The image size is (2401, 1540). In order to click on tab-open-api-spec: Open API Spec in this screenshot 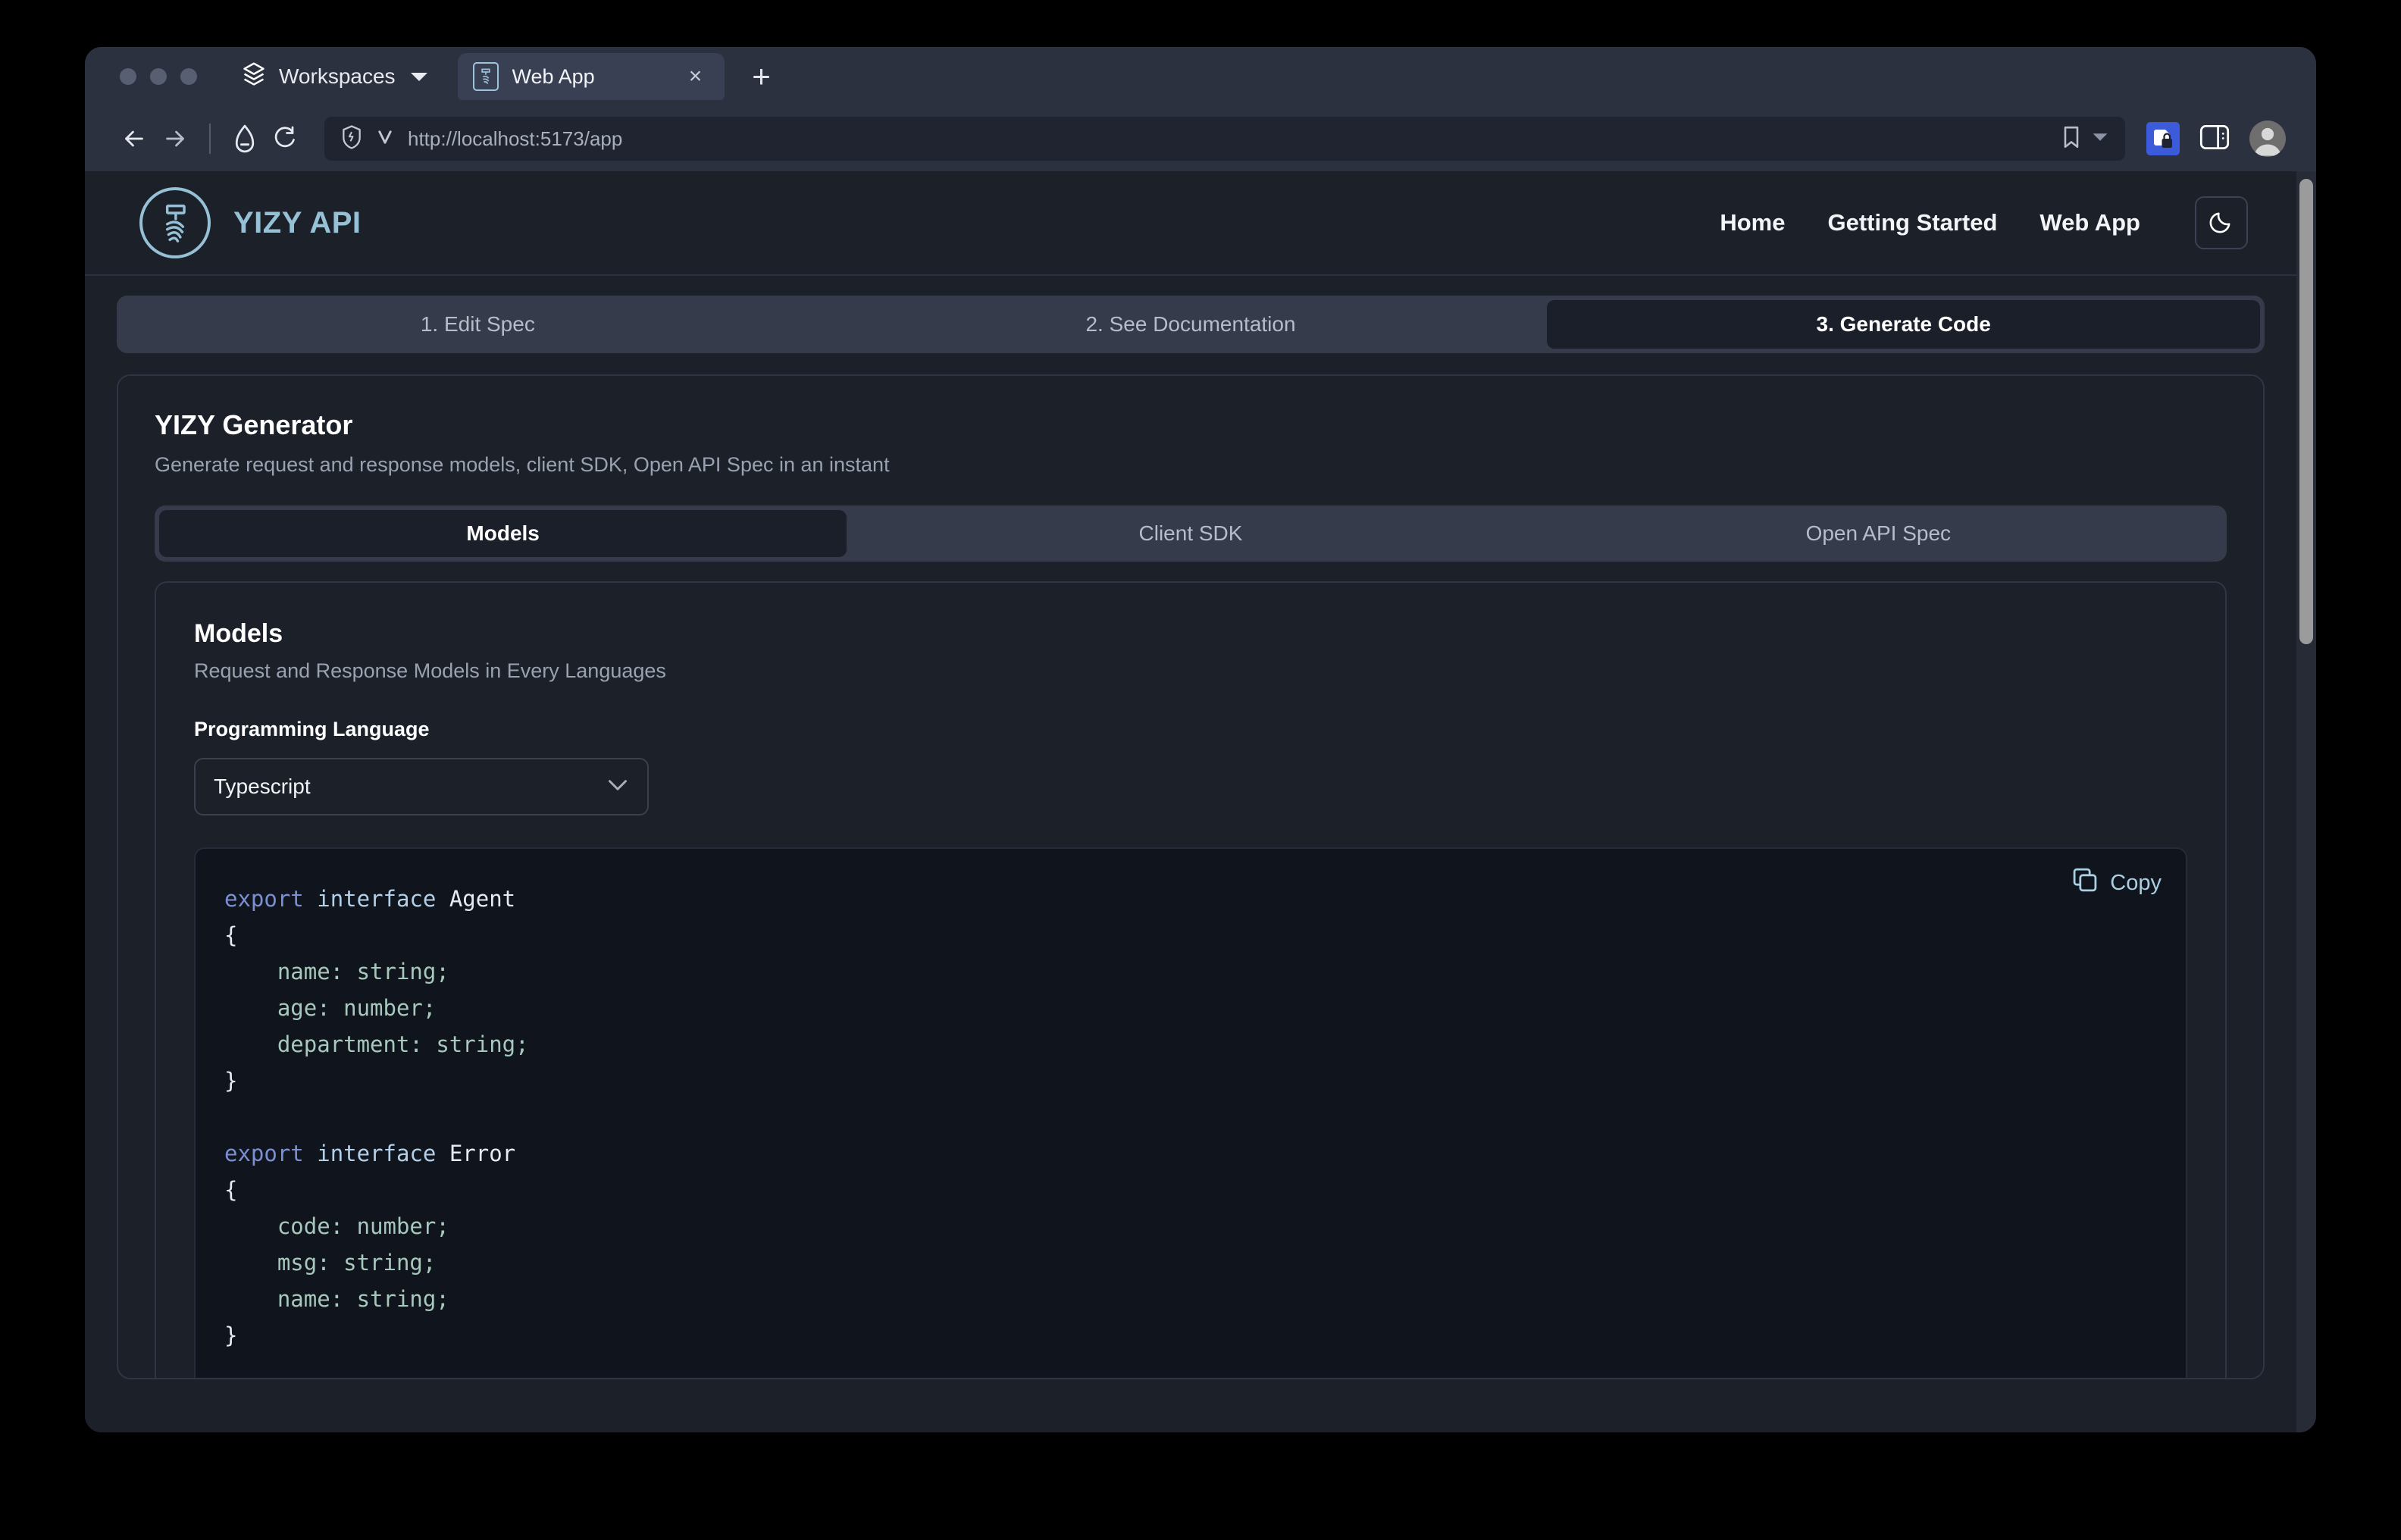, I will do `click(1878, 533)`.